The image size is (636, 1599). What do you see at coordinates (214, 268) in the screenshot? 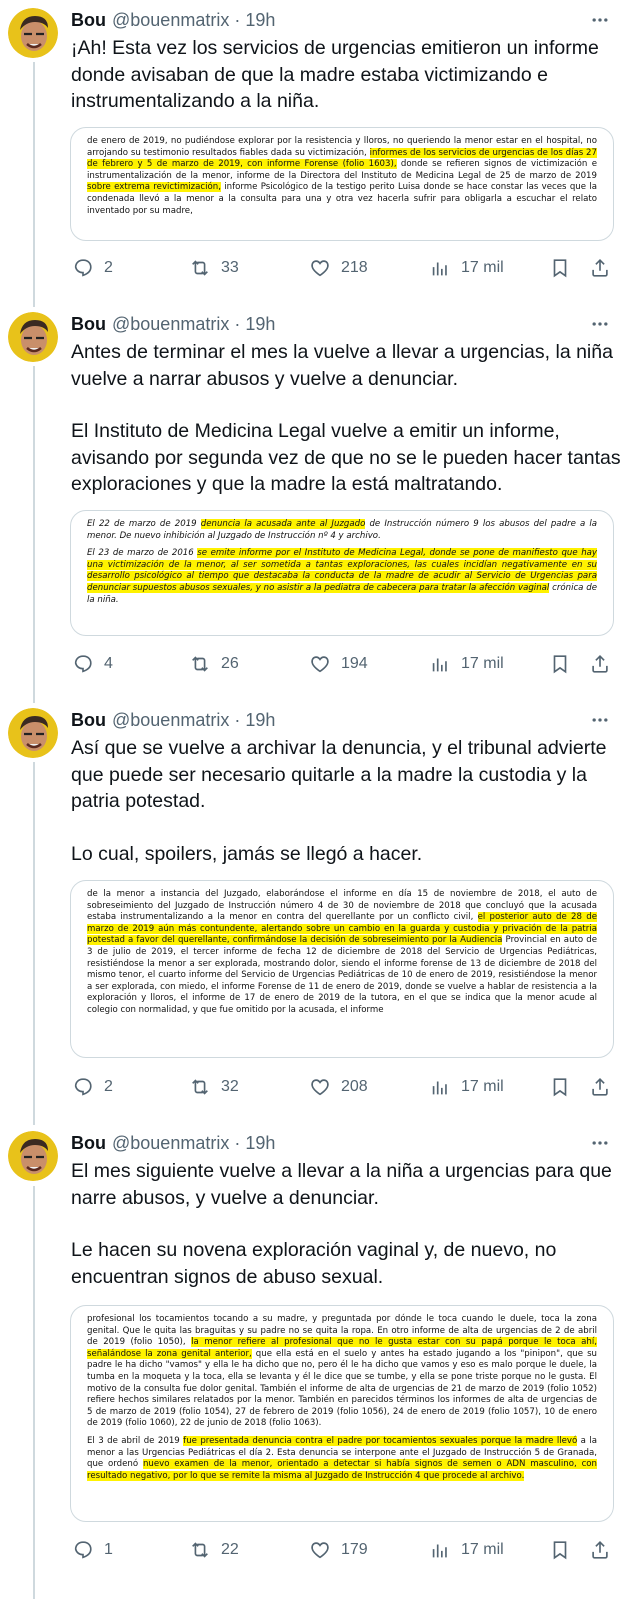
I see `retweet-button: 33` at bounding box center [214, 268].